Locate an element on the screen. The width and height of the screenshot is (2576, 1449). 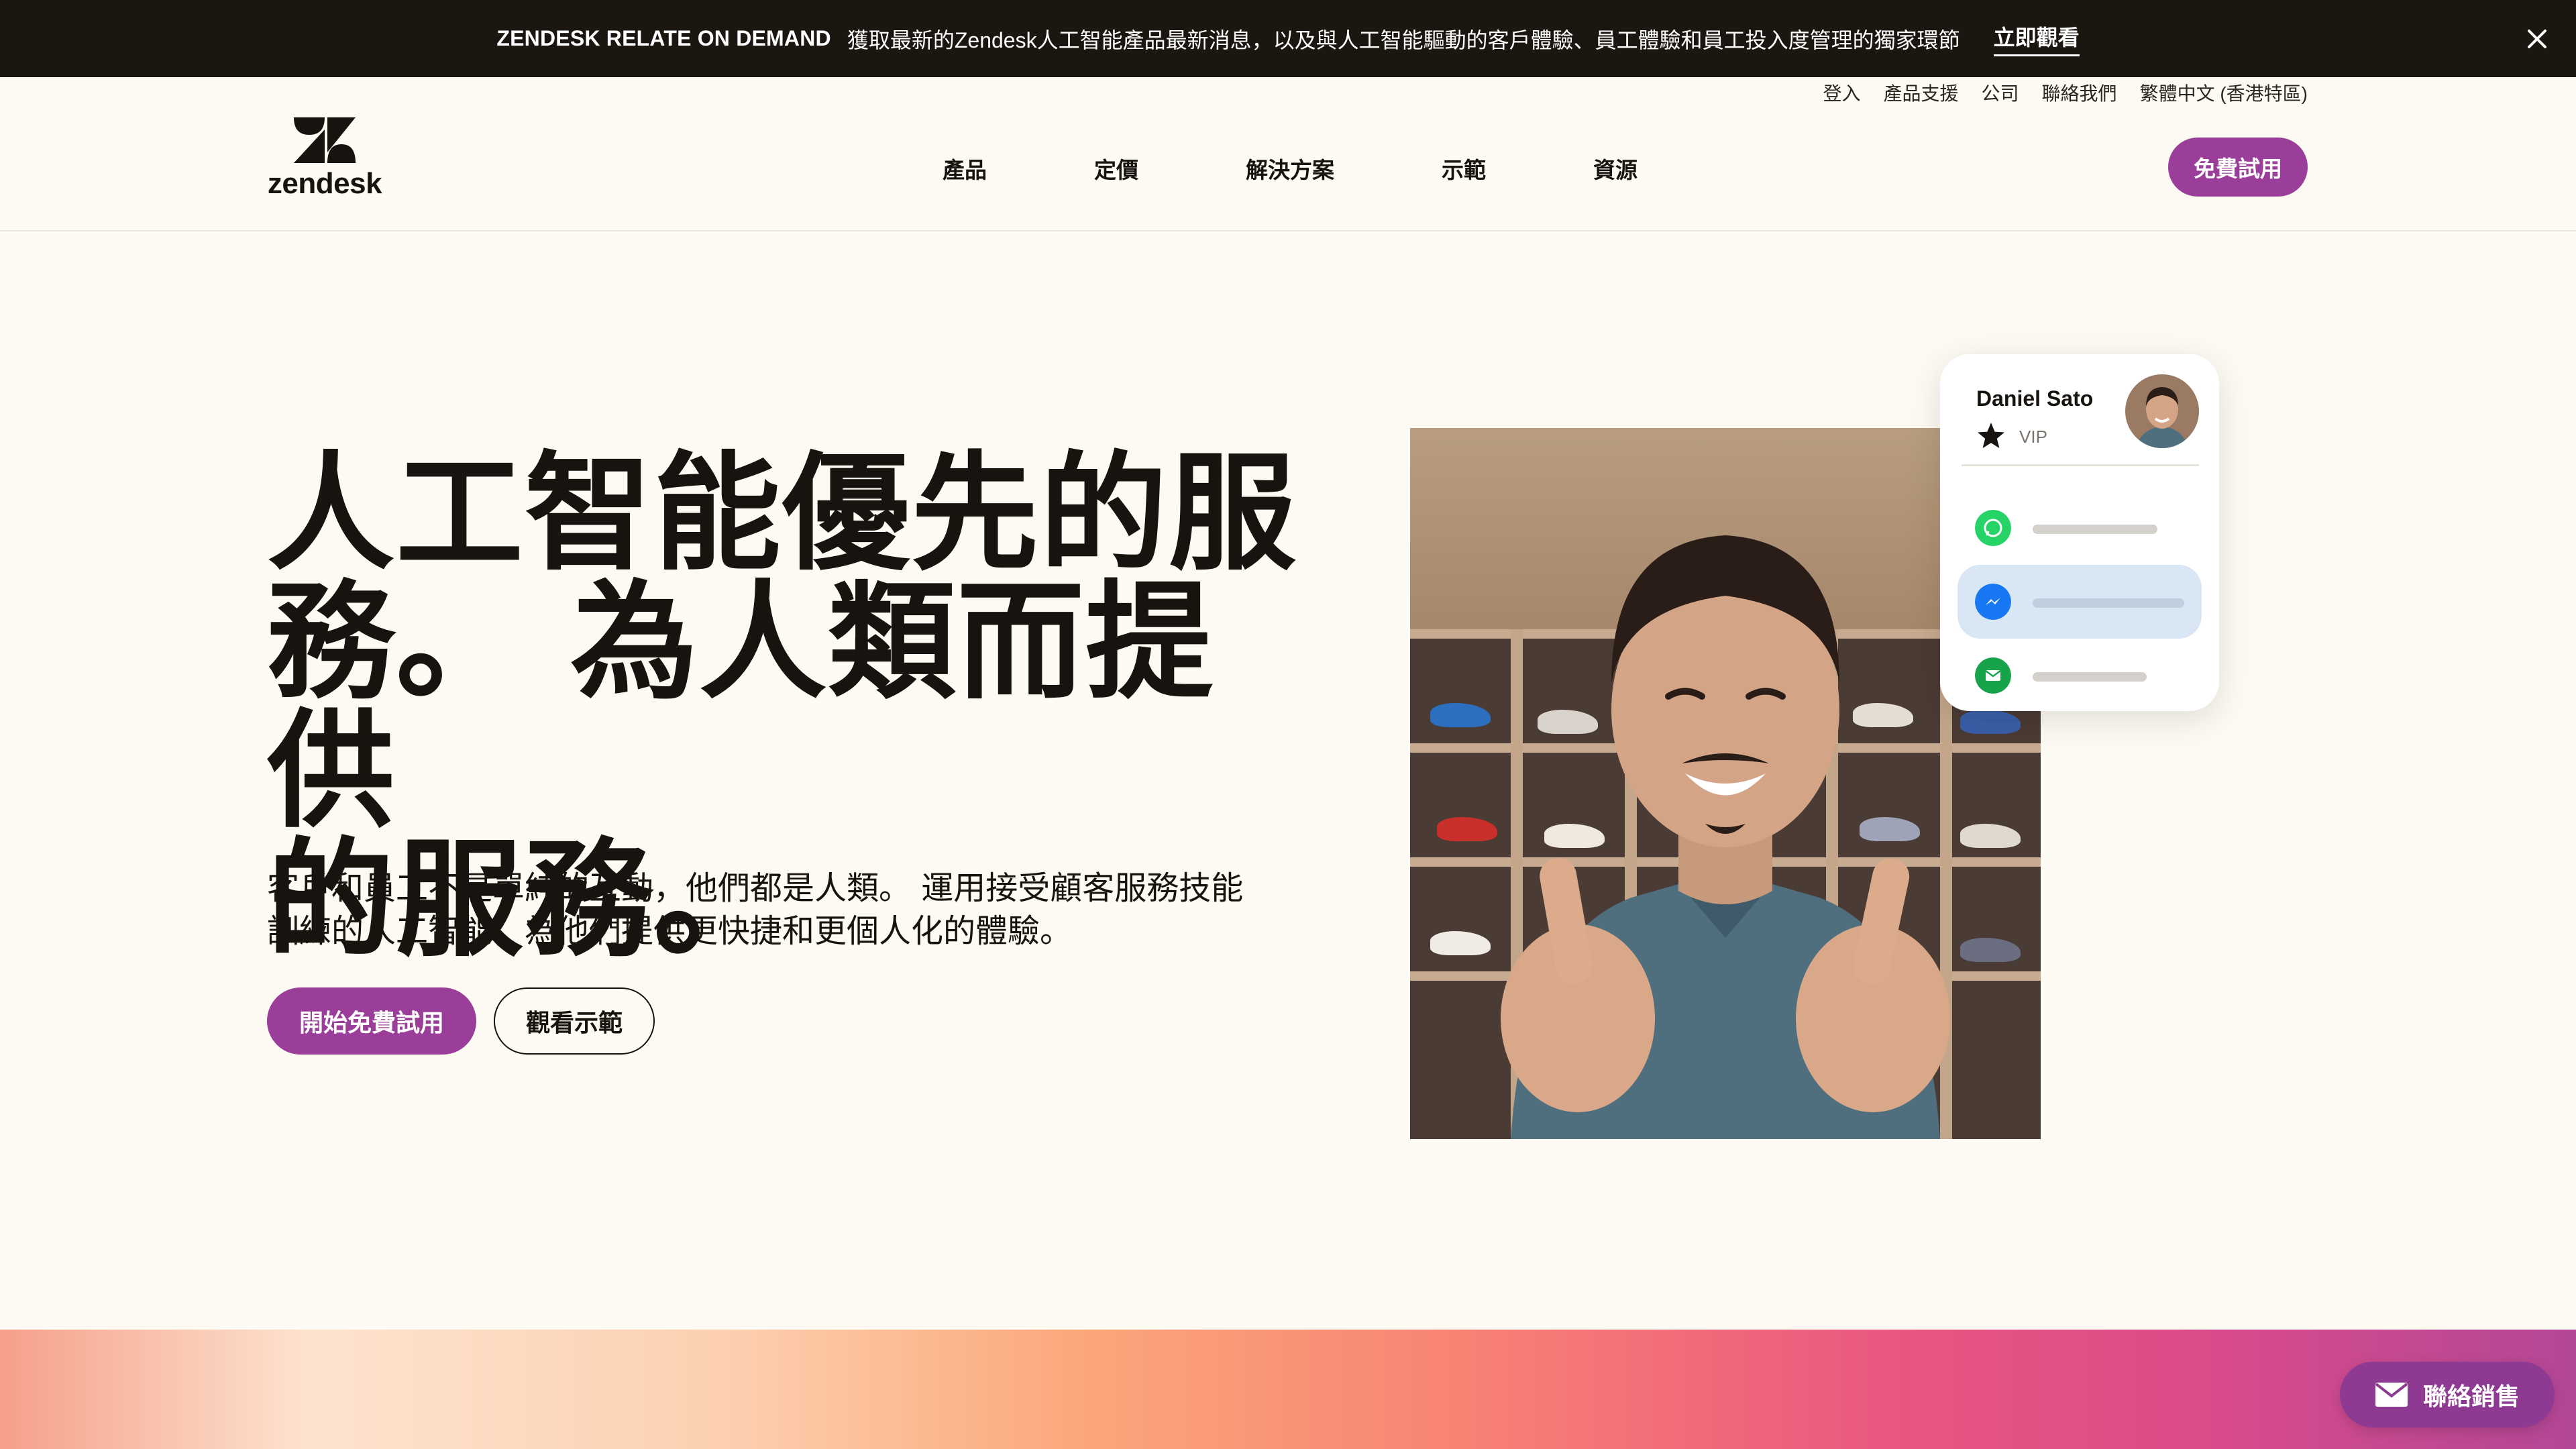
avatar is located at coordinates (2162, 411).